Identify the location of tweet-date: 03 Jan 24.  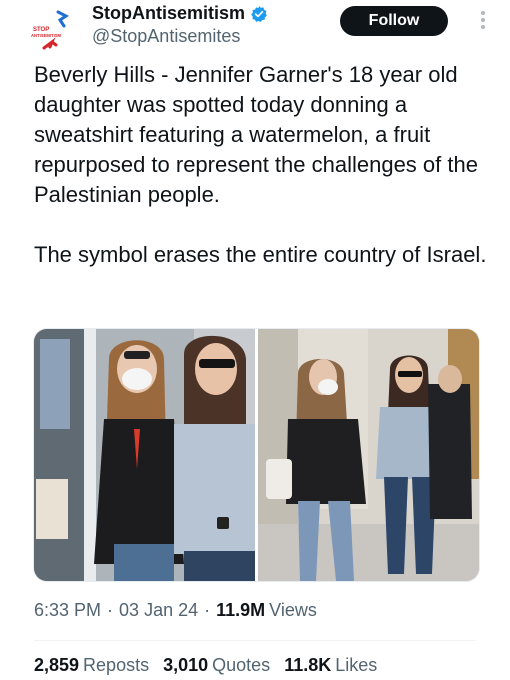
(158, 610).